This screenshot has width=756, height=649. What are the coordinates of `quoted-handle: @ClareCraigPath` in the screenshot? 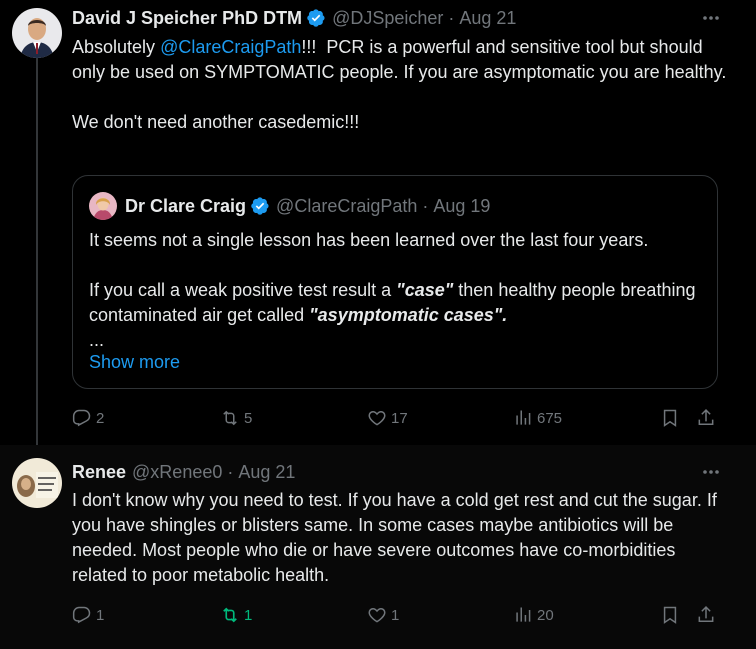 It's located at (346, 206).